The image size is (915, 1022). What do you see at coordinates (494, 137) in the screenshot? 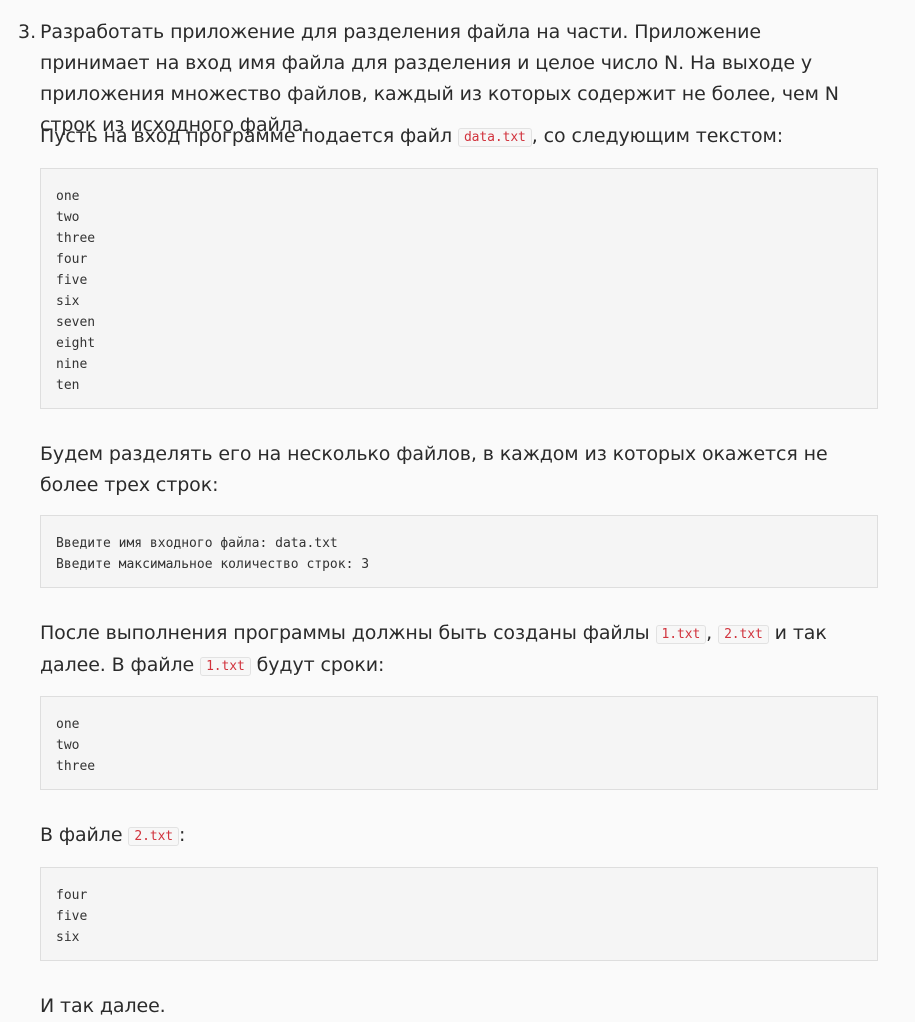
I see `inline-code-data-txt: data.txt` at bounding box center [494, 137].